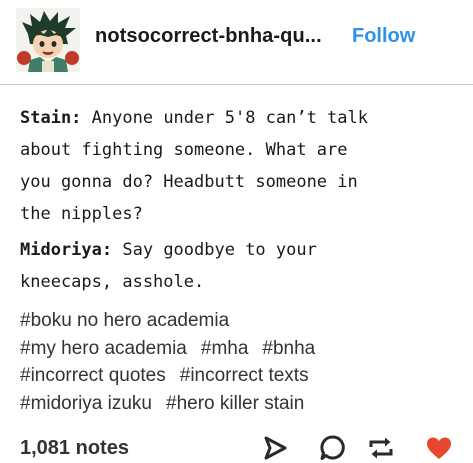 This screenshot has height=463, width=473. I want to click on tag-link: #hero killer stain, so click(235, 403).